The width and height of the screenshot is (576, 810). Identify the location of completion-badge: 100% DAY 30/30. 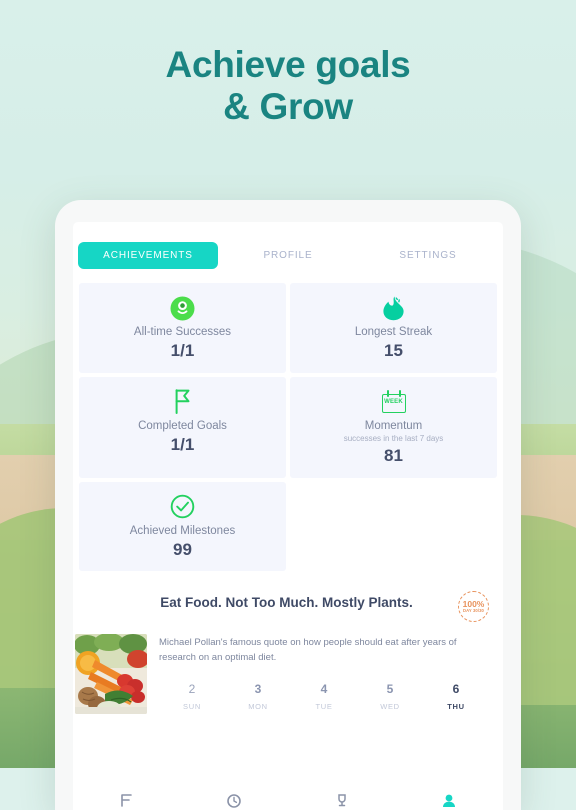
(473, 607).